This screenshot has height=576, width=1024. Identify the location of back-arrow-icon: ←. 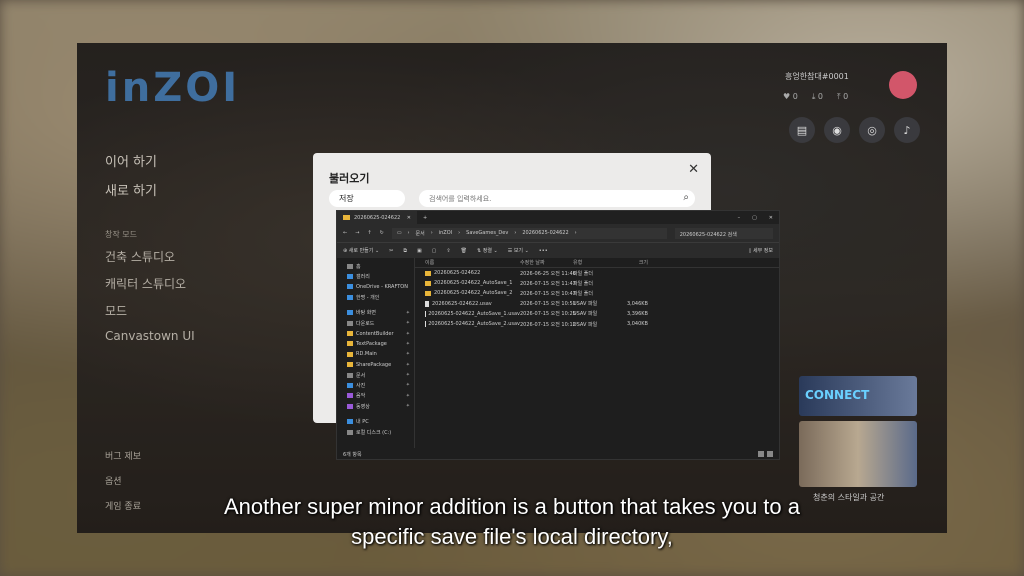
(345, 233).